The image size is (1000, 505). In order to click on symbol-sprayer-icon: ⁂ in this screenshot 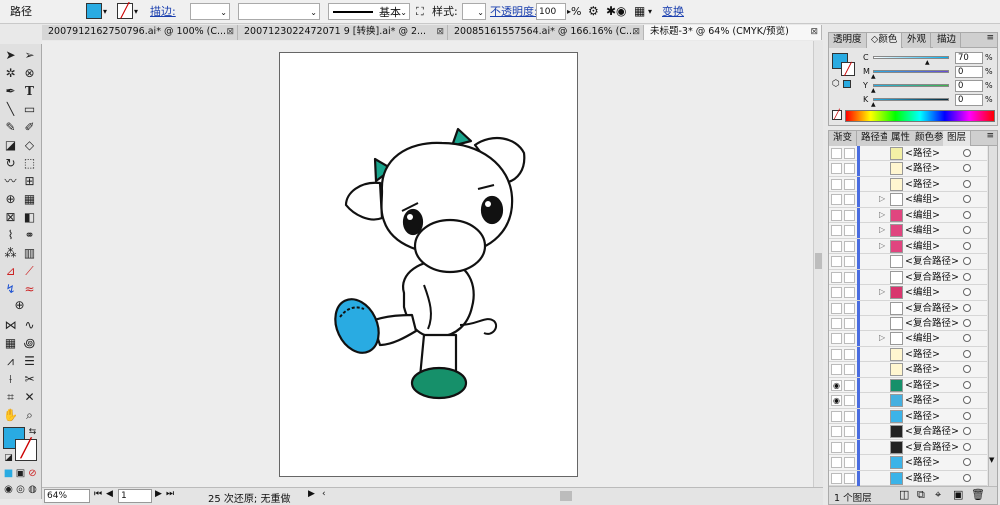, I will do `click(10, 253)`.